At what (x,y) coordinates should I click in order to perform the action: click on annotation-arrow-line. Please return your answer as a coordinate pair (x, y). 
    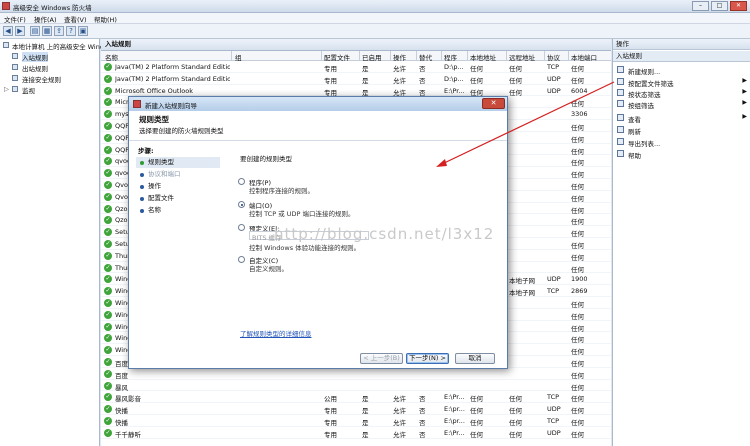
    Looking at the image, I should click on (527, 123).